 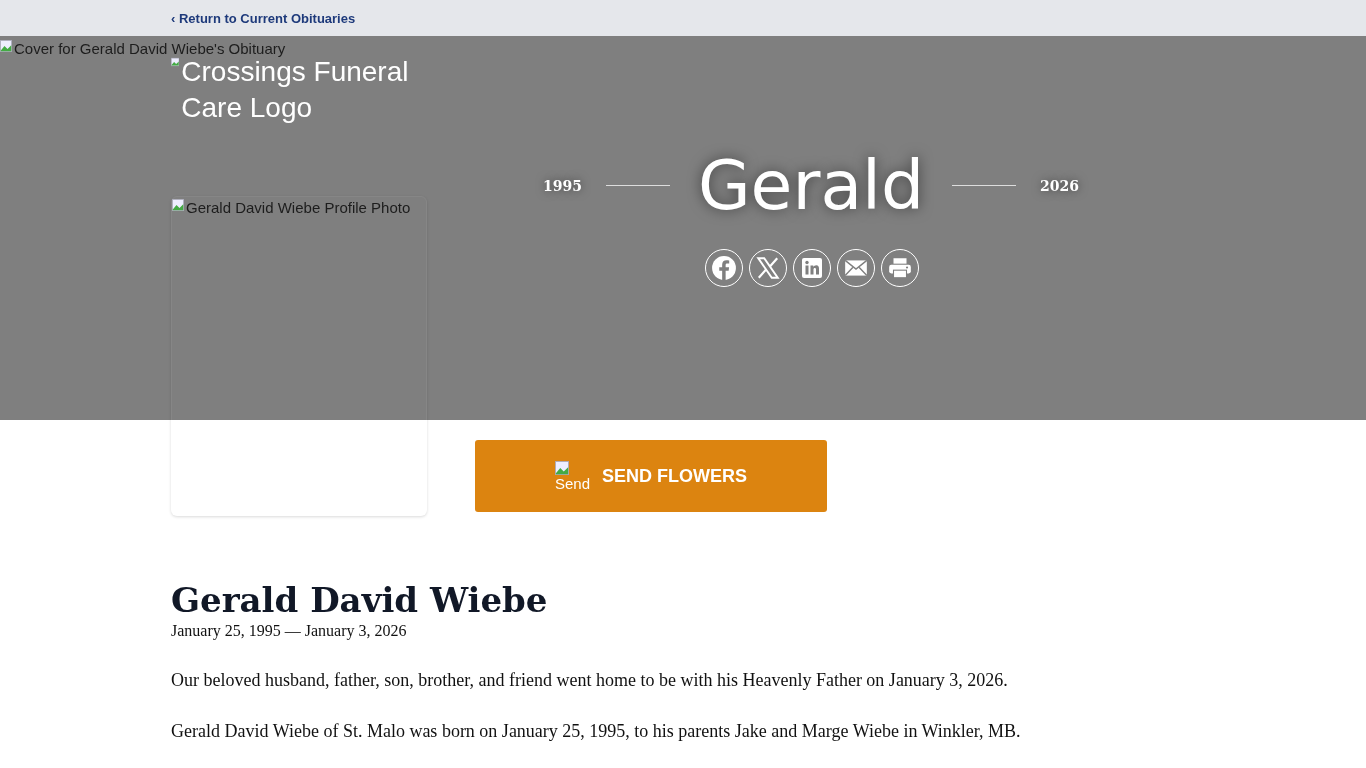 What do you see at coordinates (263, 18) in the screenshot?
I see `return-link: ‹ Return to Current Obituaries` at bounding box center [263, 18].